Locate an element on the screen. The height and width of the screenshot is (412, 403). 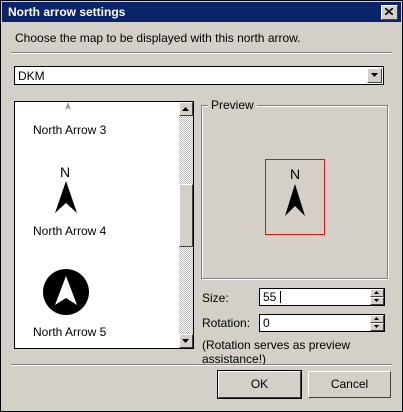
list-scrollbar is located at coordinates (186, 225).